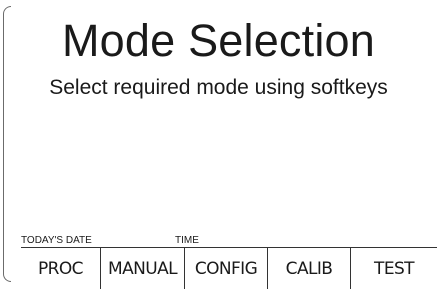  Describe the element at coordinates (226, 268) in the screenshot. I see `softkey-config: CONFIG` at that location.